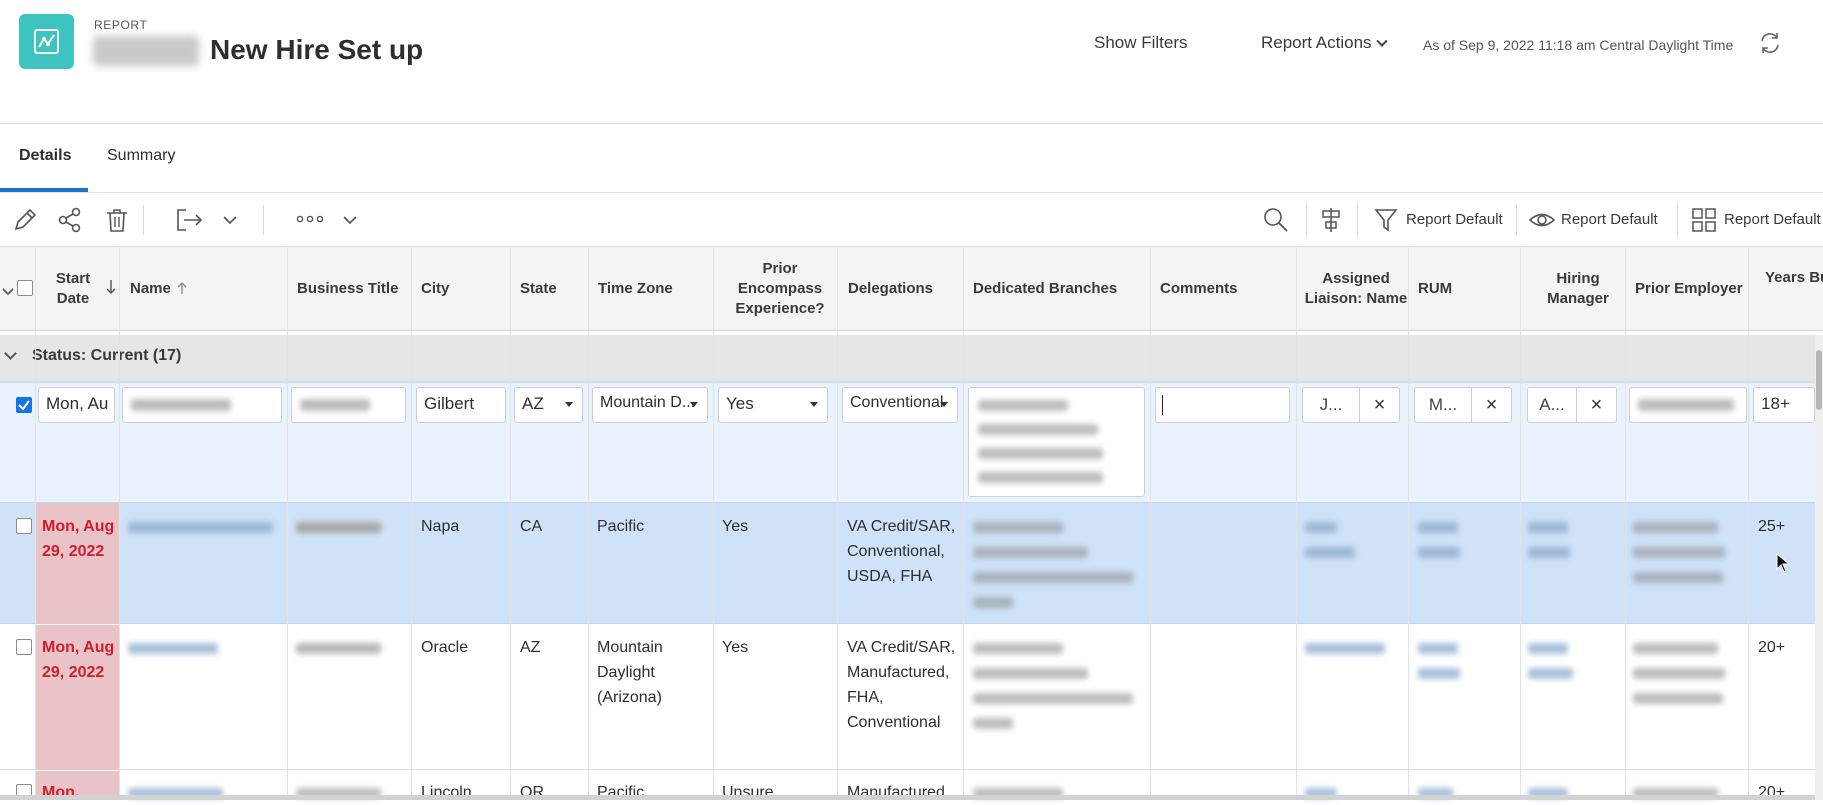  I want to click on horizontal-scrollbar, so click(907, 797).